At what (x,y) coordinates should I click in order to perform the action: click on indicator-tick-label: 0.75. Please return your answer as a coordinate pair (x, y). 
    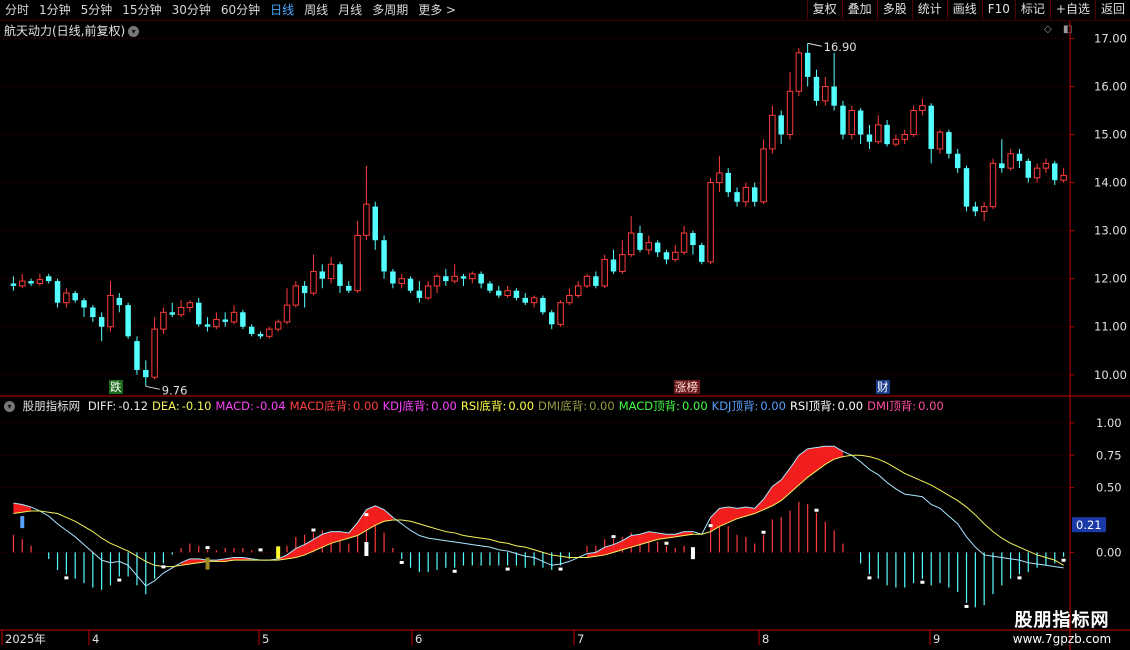
    Looking at the image, I should click on (1109, 455).